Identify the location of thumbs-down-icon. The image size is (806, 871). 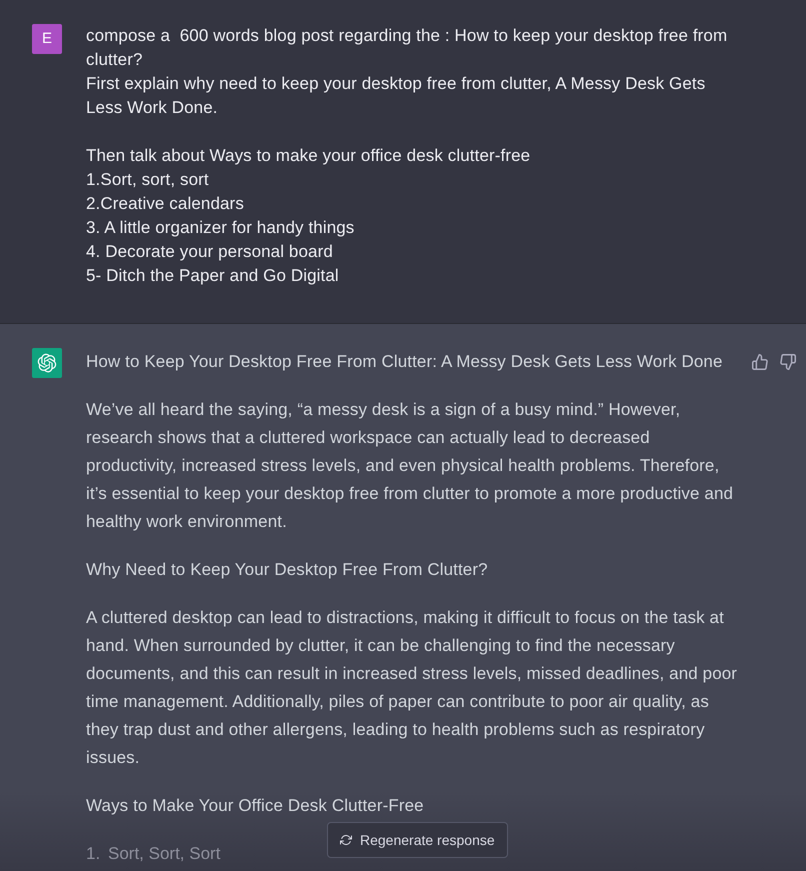
(788, 362).